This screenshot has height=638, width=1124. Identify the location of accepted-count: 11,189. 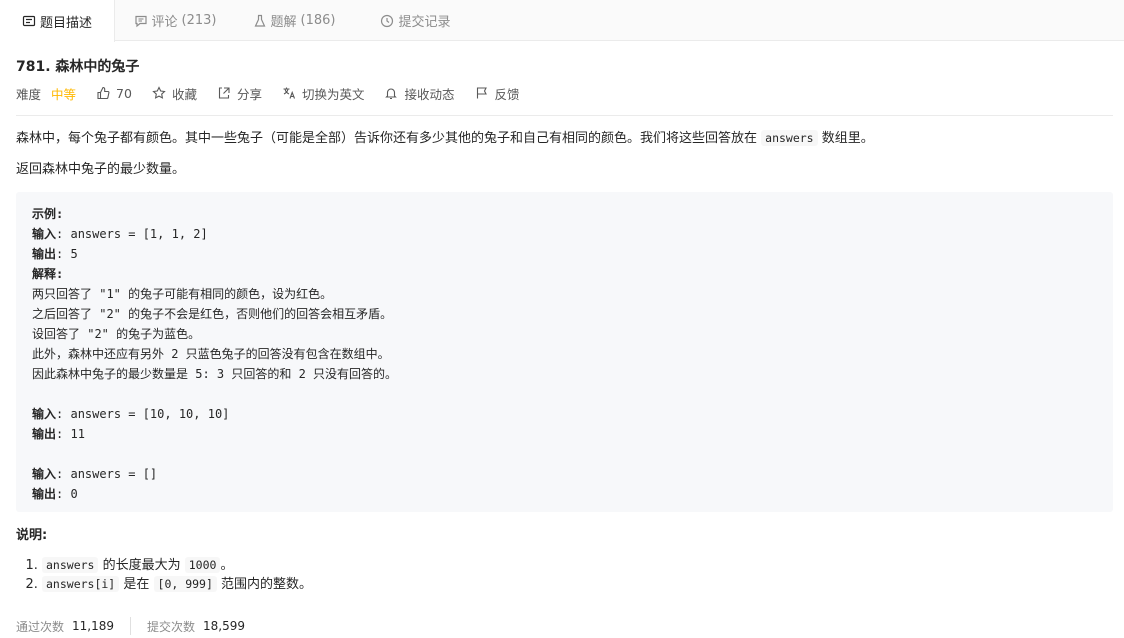
(93, 626).